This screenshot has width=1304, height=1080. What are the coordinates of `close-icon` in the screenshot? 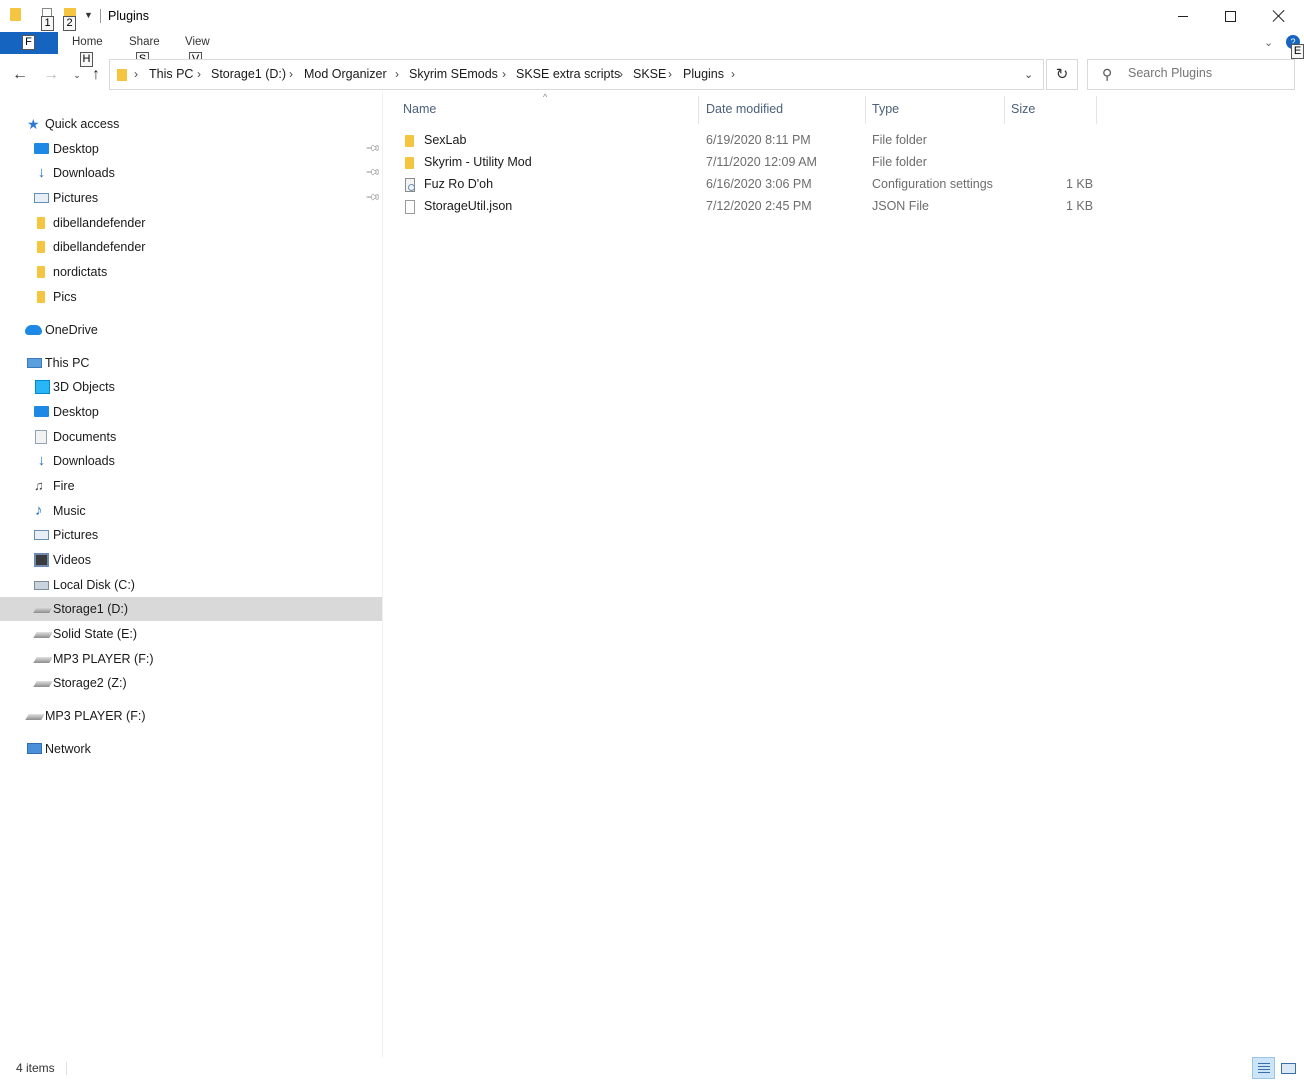 It's located at (1279, 16).